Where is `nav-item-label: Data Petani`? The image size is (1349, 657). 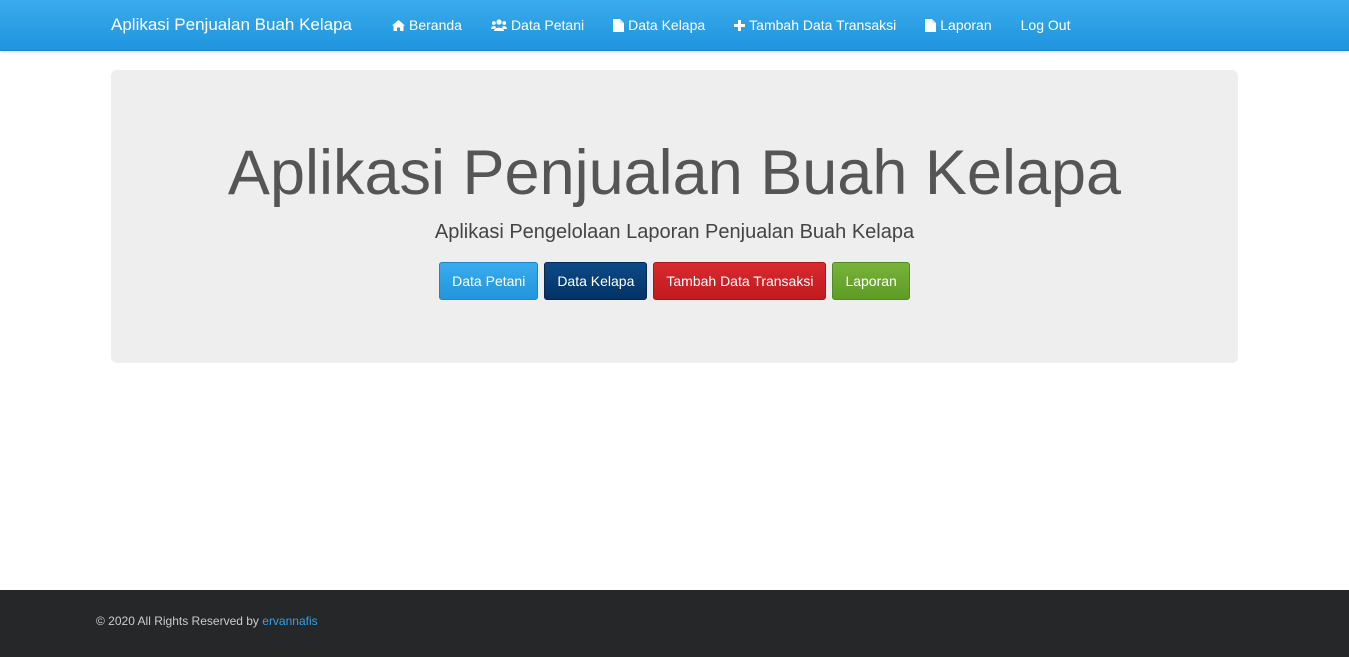
nav-item-label: Data Petani is located at coordinates (547, 25).